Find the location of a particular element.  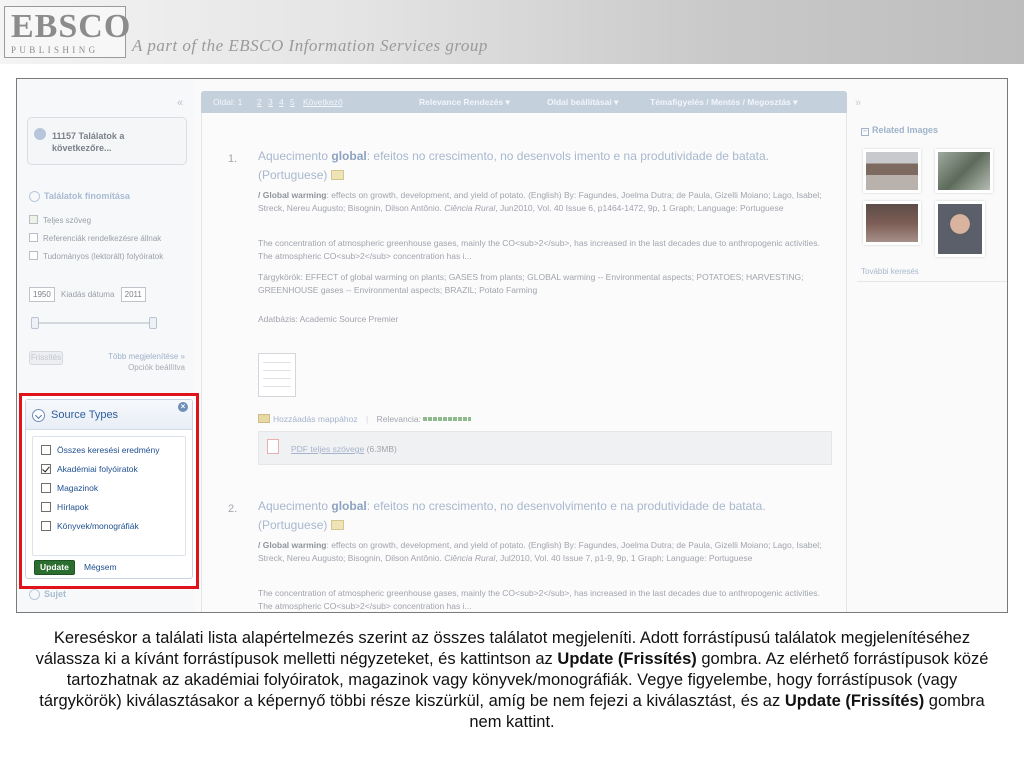

collapse-left-icon: « is located at coordinates (180, 103).